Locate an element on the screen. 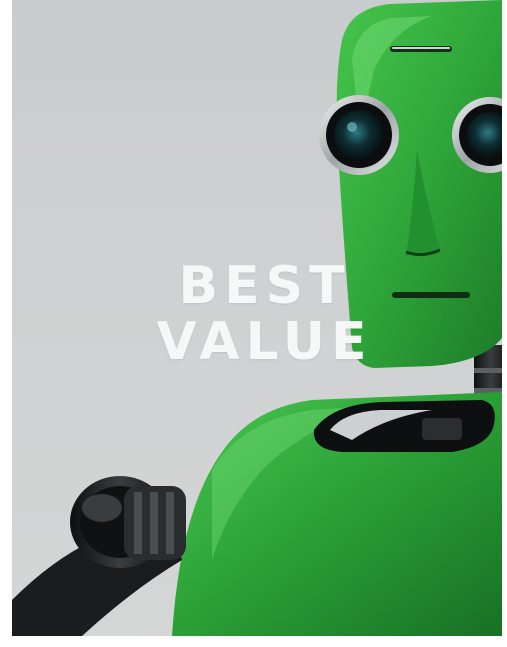 This screenshot has width=507, height=647. headline: BEST VALUE is located at coordinates (264, 314).